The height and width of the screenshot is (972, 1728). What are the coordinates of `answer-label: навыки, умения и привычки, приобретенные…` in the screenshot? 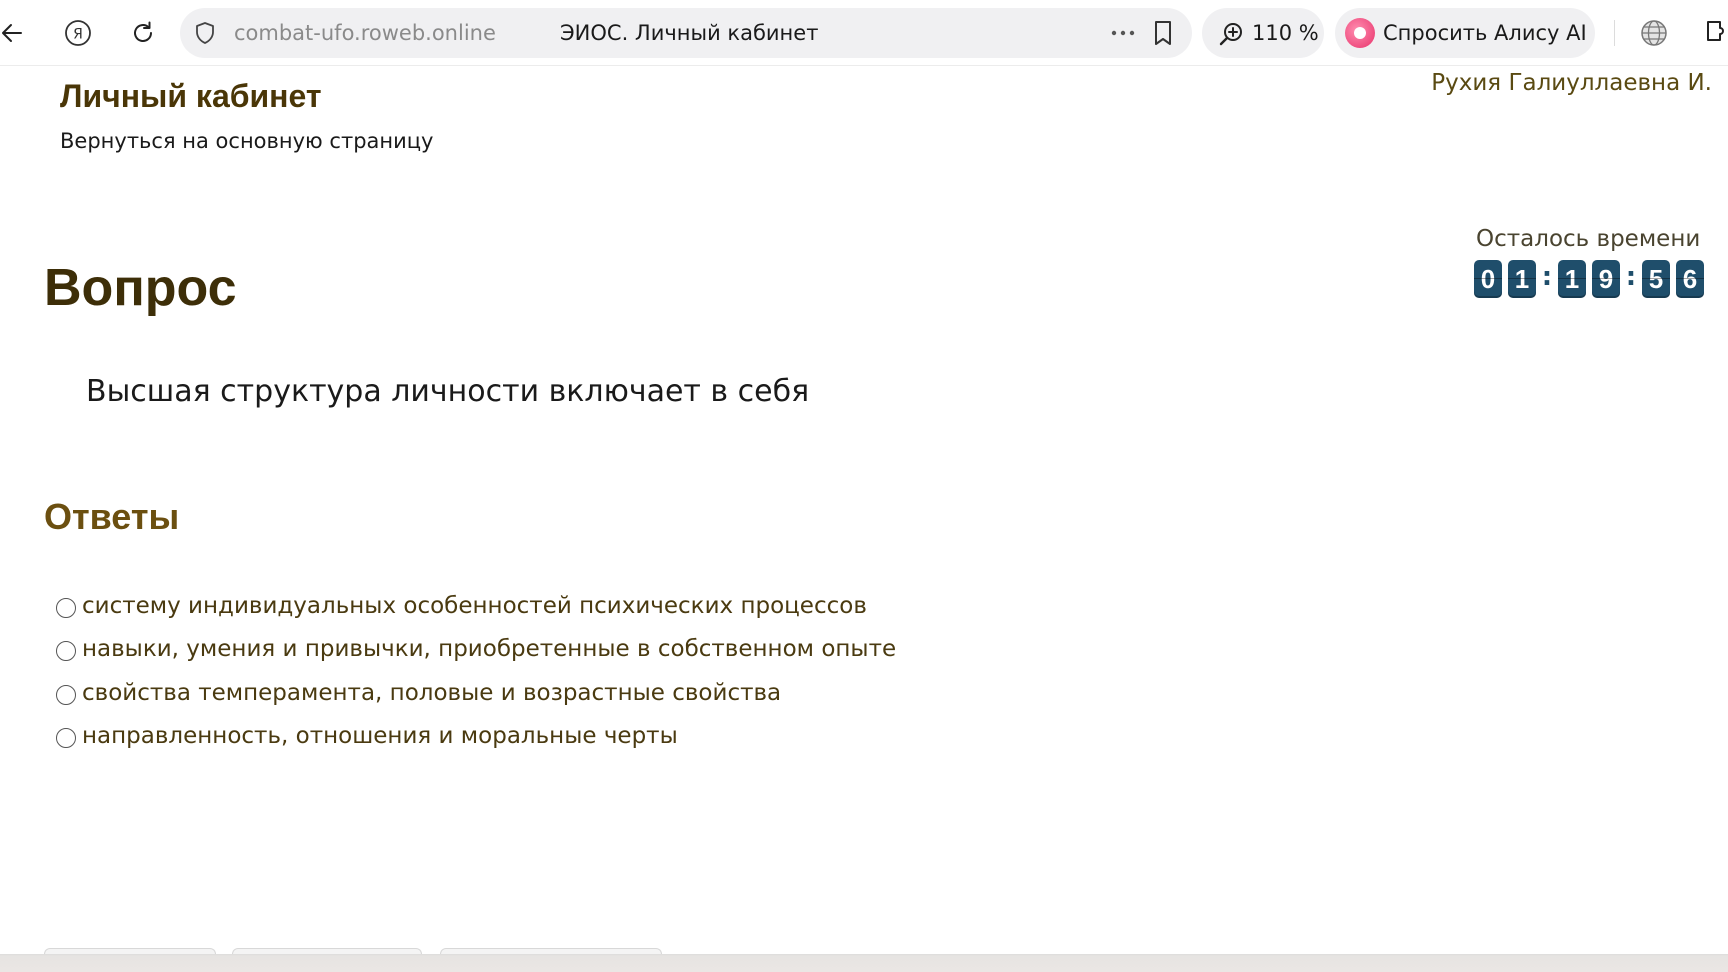 It's located at (489, 649).